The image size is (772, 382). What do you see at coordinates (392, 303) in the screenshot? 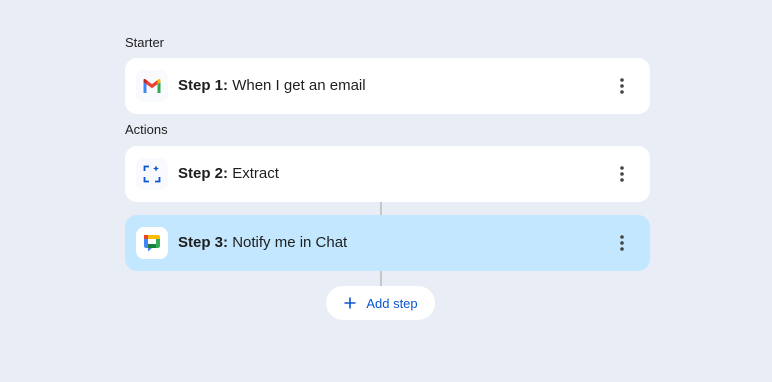
I see `add-step-label: Add step` at bounding box center [392, 303].